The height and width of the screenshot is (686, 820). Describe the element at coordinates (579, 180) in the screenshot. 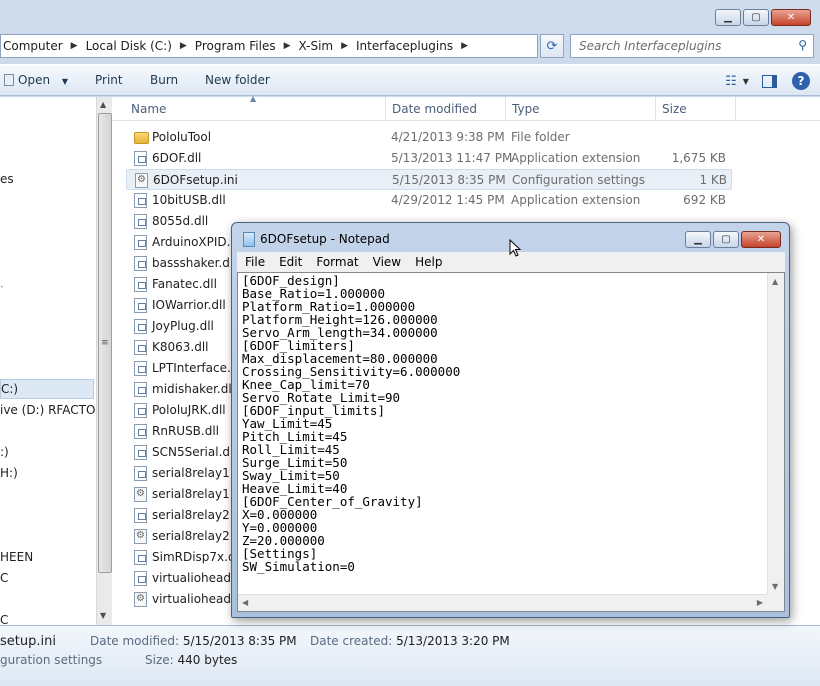

I see `file-type: Configuration settings` at that location.